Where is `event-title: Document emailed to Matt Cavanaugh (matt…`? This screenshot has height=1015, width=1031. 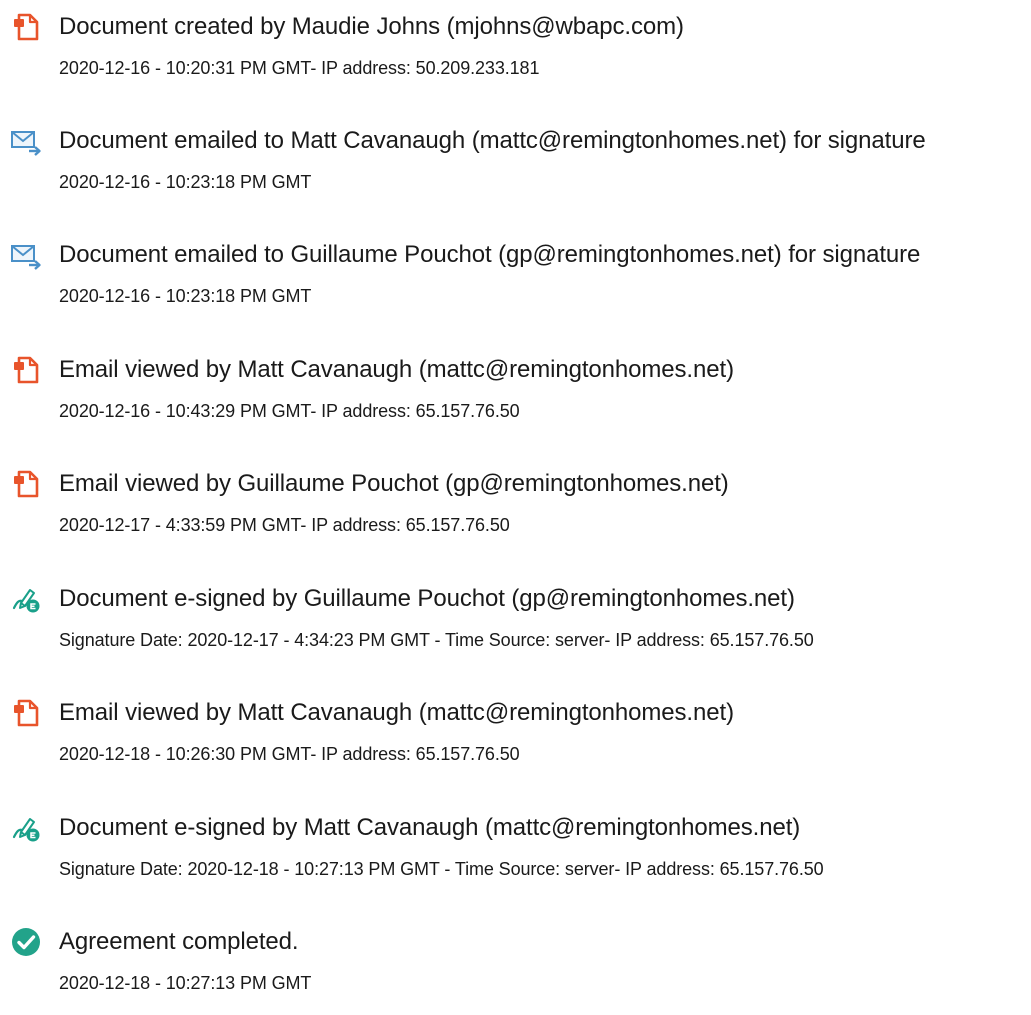
event-title: Document emailed to Matt Cavanaugh (matt… is located at coordinates (492, 140).